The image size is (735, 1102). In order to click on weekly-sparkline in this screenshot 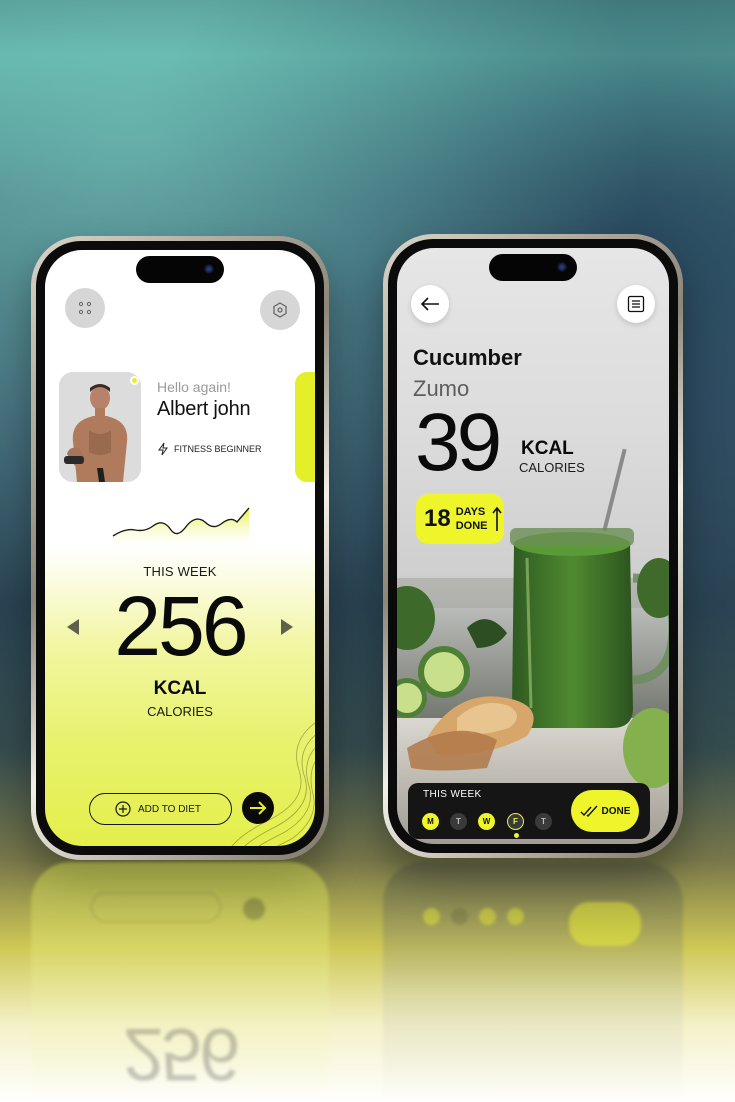, I will do `click(181, 528)`.